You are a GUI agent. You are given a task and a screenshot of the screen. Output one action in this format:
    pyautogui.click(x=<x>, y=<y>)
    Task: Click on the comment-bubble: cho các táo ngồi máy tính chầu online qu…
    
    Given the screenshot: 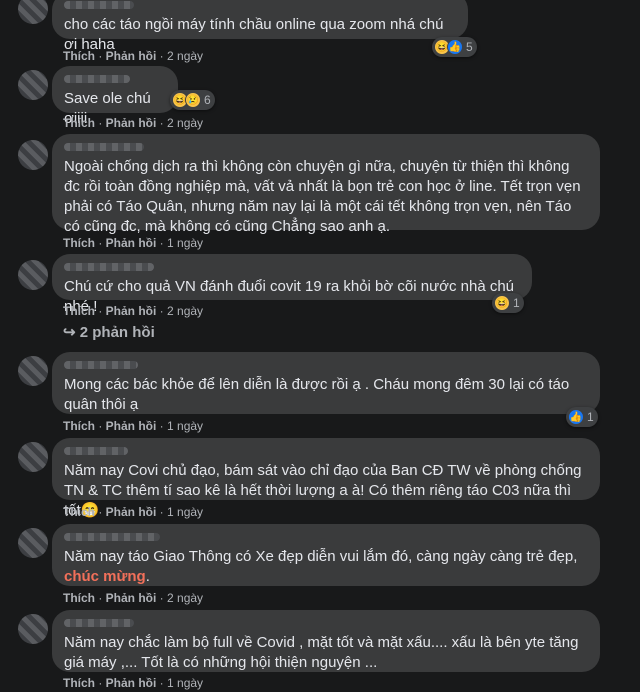 What is the action you would take?
    pyautogui.click(x=260, y=26)
    